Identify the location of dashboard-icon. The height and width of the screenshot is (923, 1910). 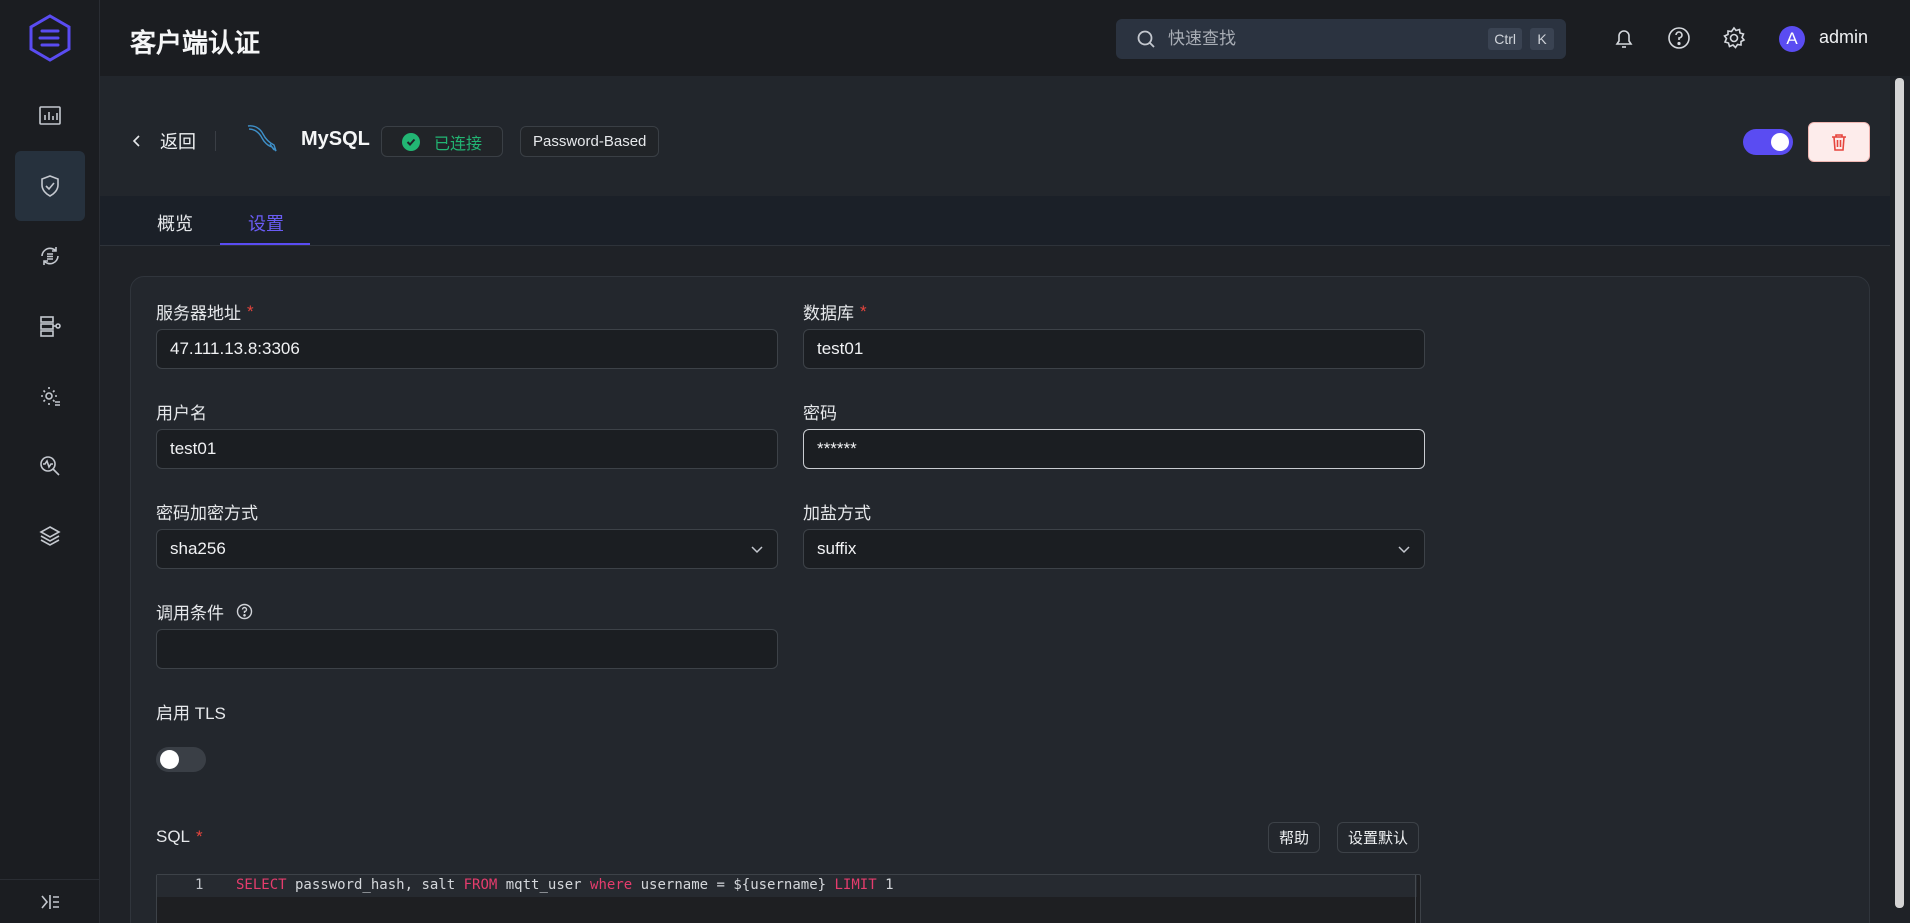
(50, 115).